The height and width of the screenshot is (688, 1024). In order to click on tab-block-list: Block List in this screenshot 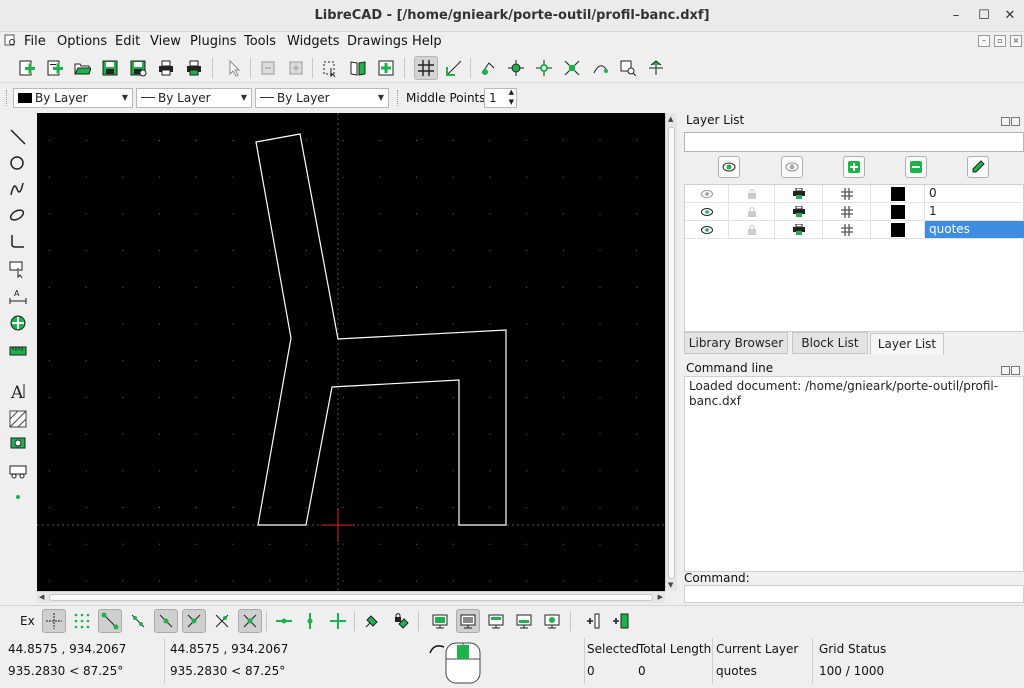, I will do `click(830, 343)`.